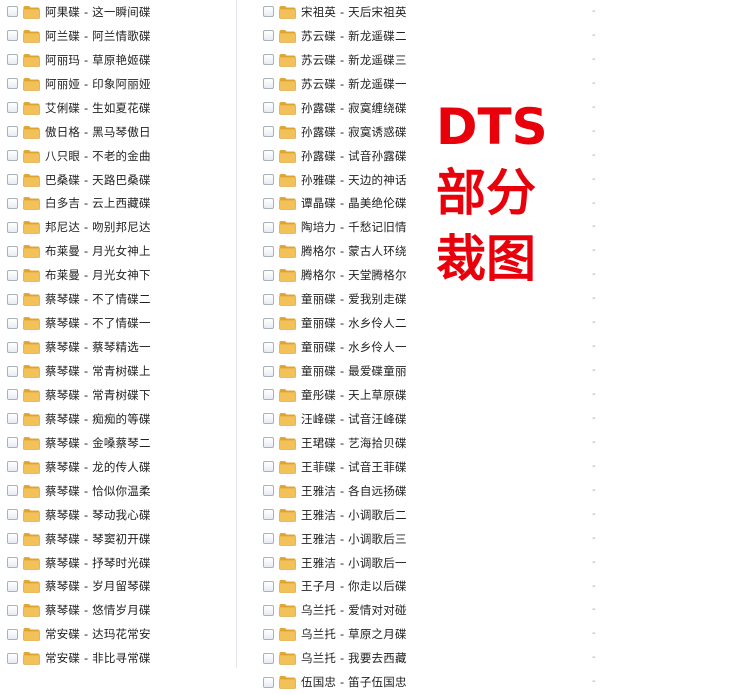 The width and height of the screenshot is (748, 694). I want to click on file-row: 常安碟 - 非比寻常碟, so click(114, 658).